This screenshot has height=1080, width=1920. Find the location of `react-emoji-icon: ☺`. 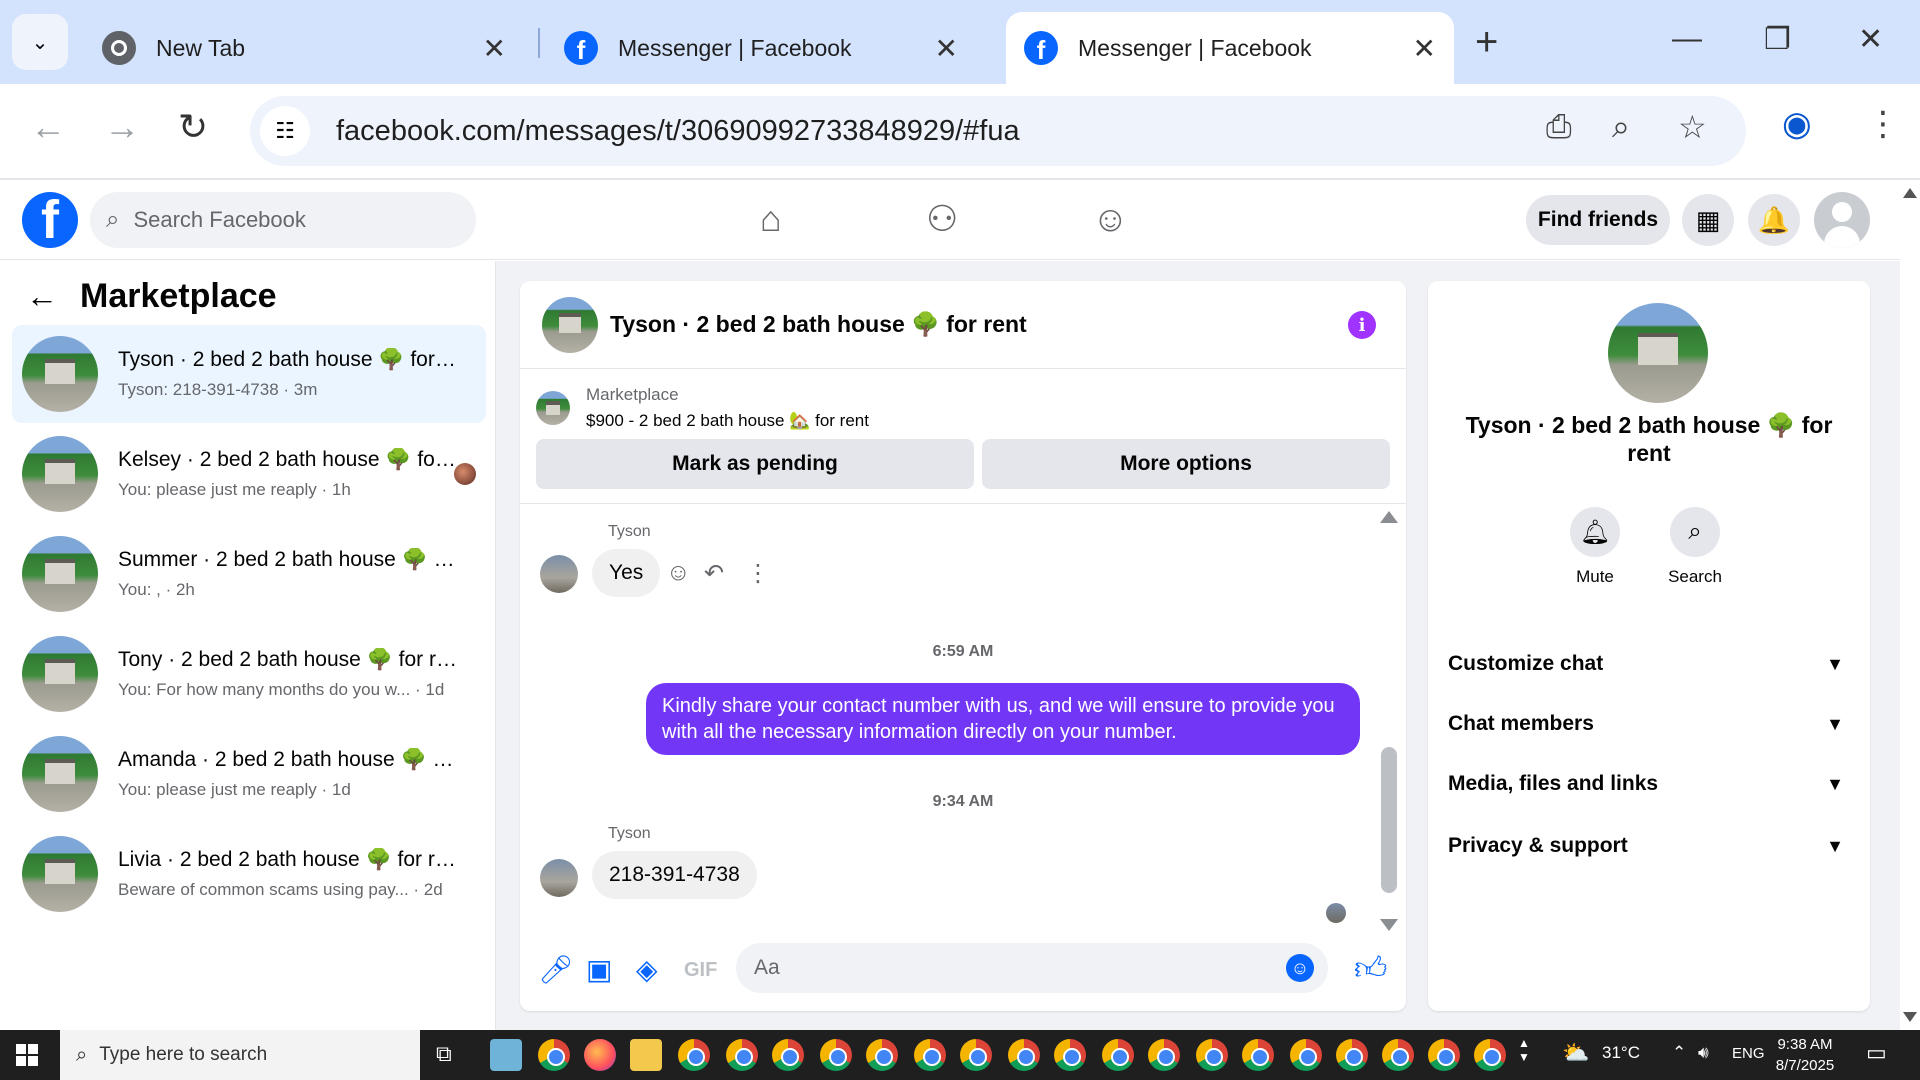

react-emoji-icon: ☺ is located at coordinates (678, 573).